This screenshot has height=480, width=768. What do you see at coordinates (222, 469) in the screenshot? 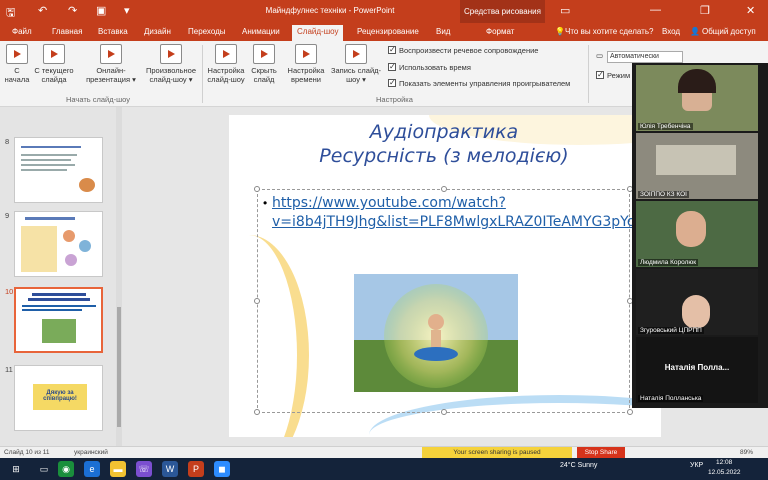
I see `zoom-icon: ◼` at bounding box center [222, 469].